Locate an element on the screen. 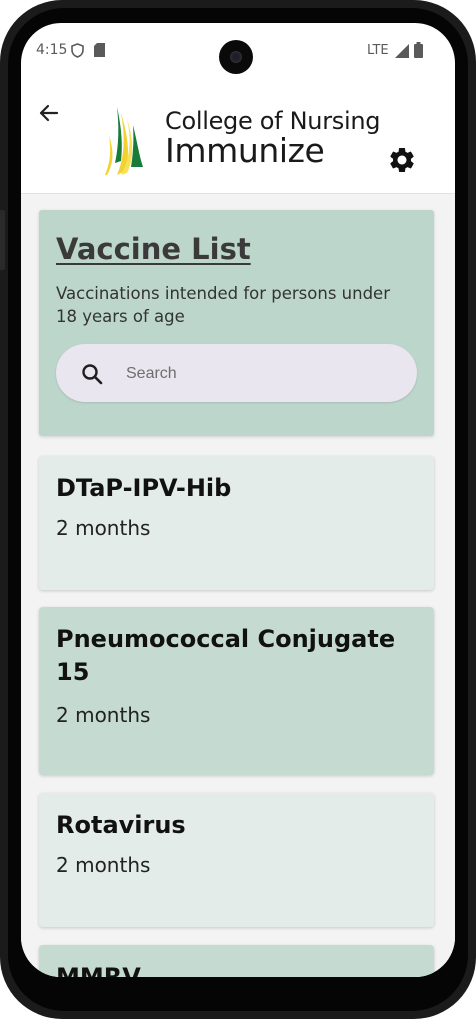 The width and height of the screenshot is (476, 1019). app-bar: College of Nursing Immunize is located at coordinates (238, 136).